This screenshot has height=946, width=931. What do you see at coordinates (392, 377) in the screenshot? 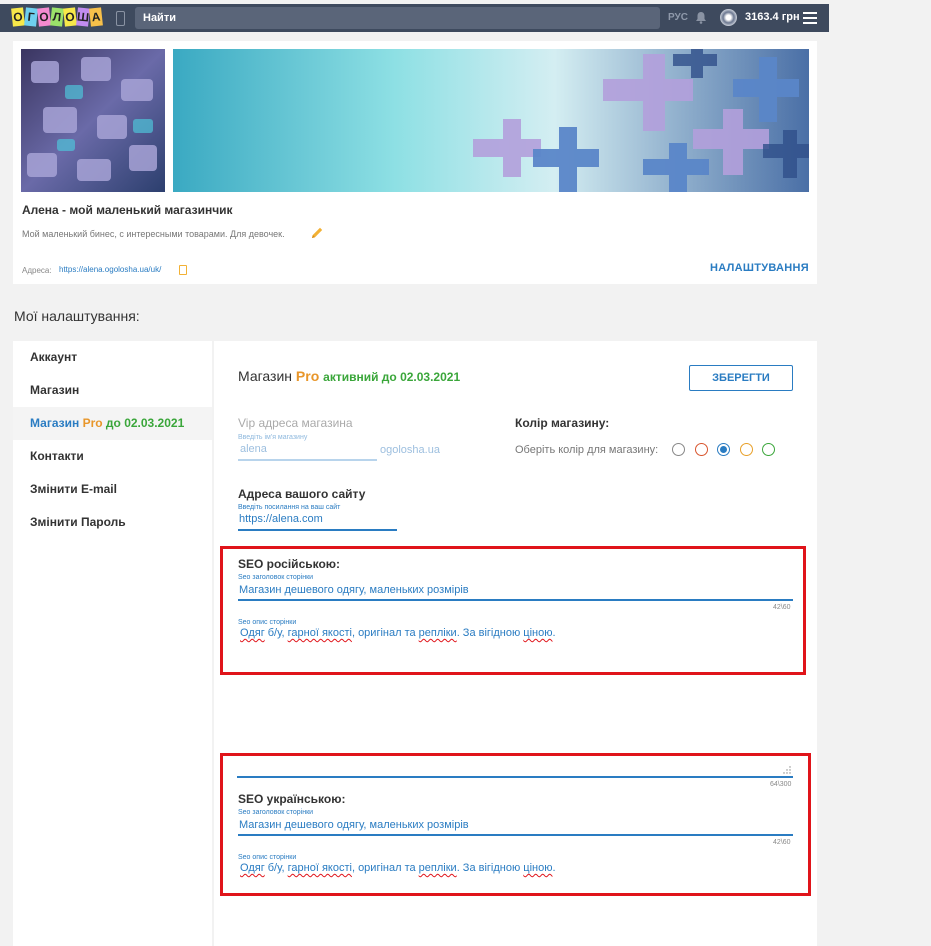
I see `title-status: активний до 02.03.2021` at bounding box center [392, 377].